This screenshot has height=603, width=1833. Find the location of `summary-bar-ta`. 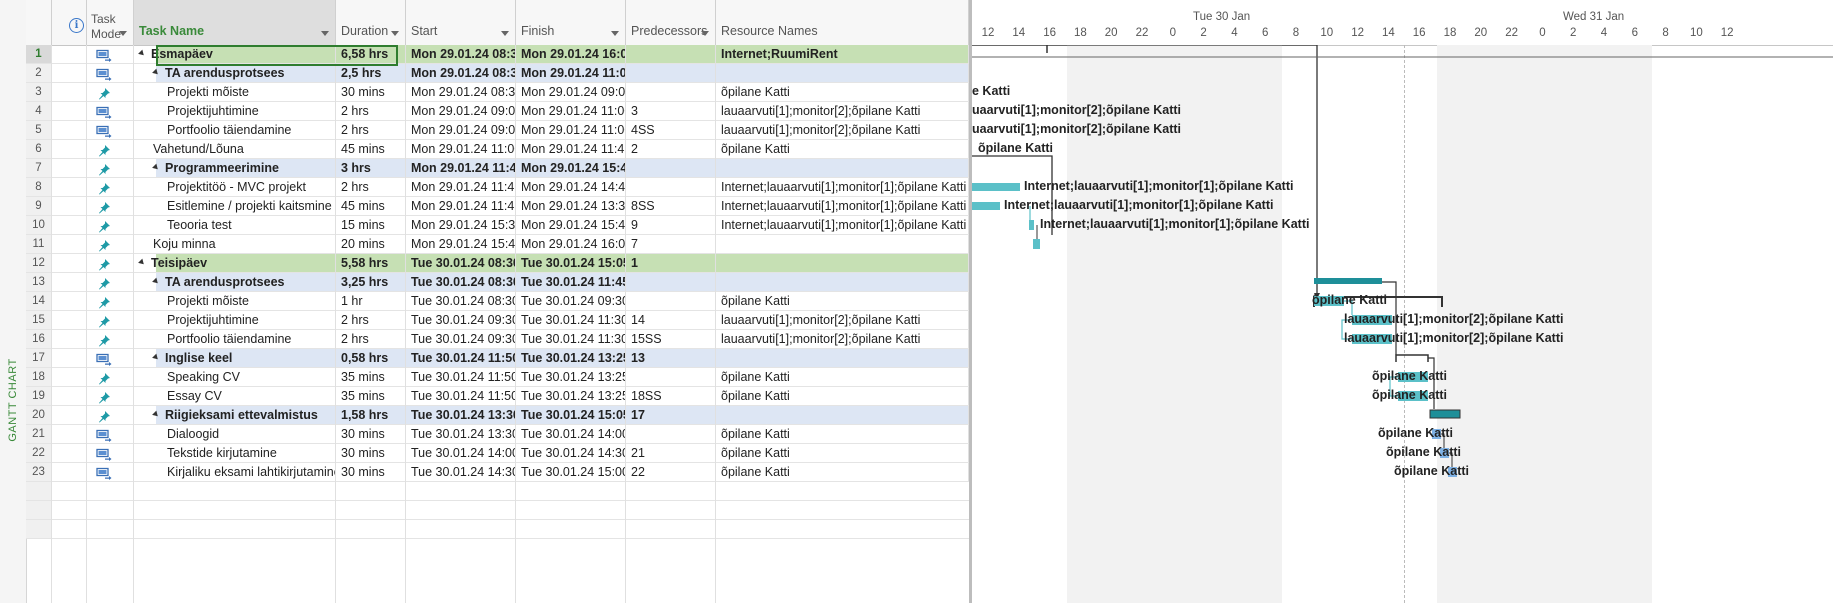

summary-bar-ta is located at coordinates (1348, 281).